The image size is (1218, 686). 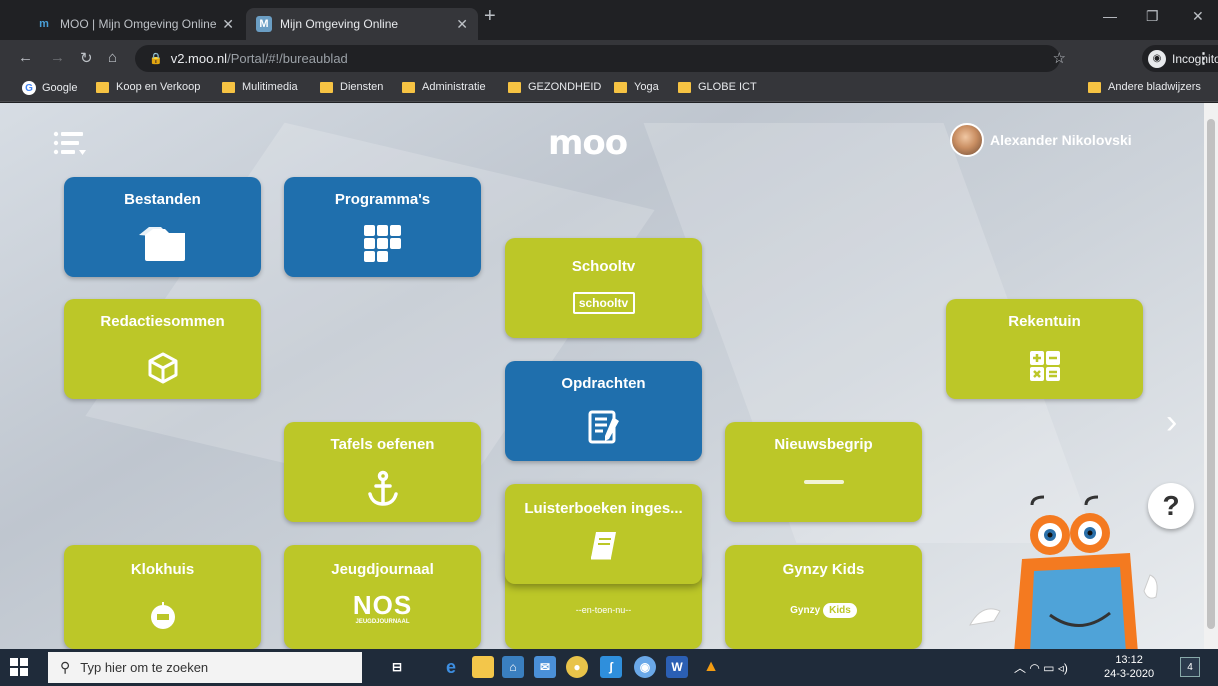 I want to click on nieuwsbegrip-logo, so click(x=823, y=482).